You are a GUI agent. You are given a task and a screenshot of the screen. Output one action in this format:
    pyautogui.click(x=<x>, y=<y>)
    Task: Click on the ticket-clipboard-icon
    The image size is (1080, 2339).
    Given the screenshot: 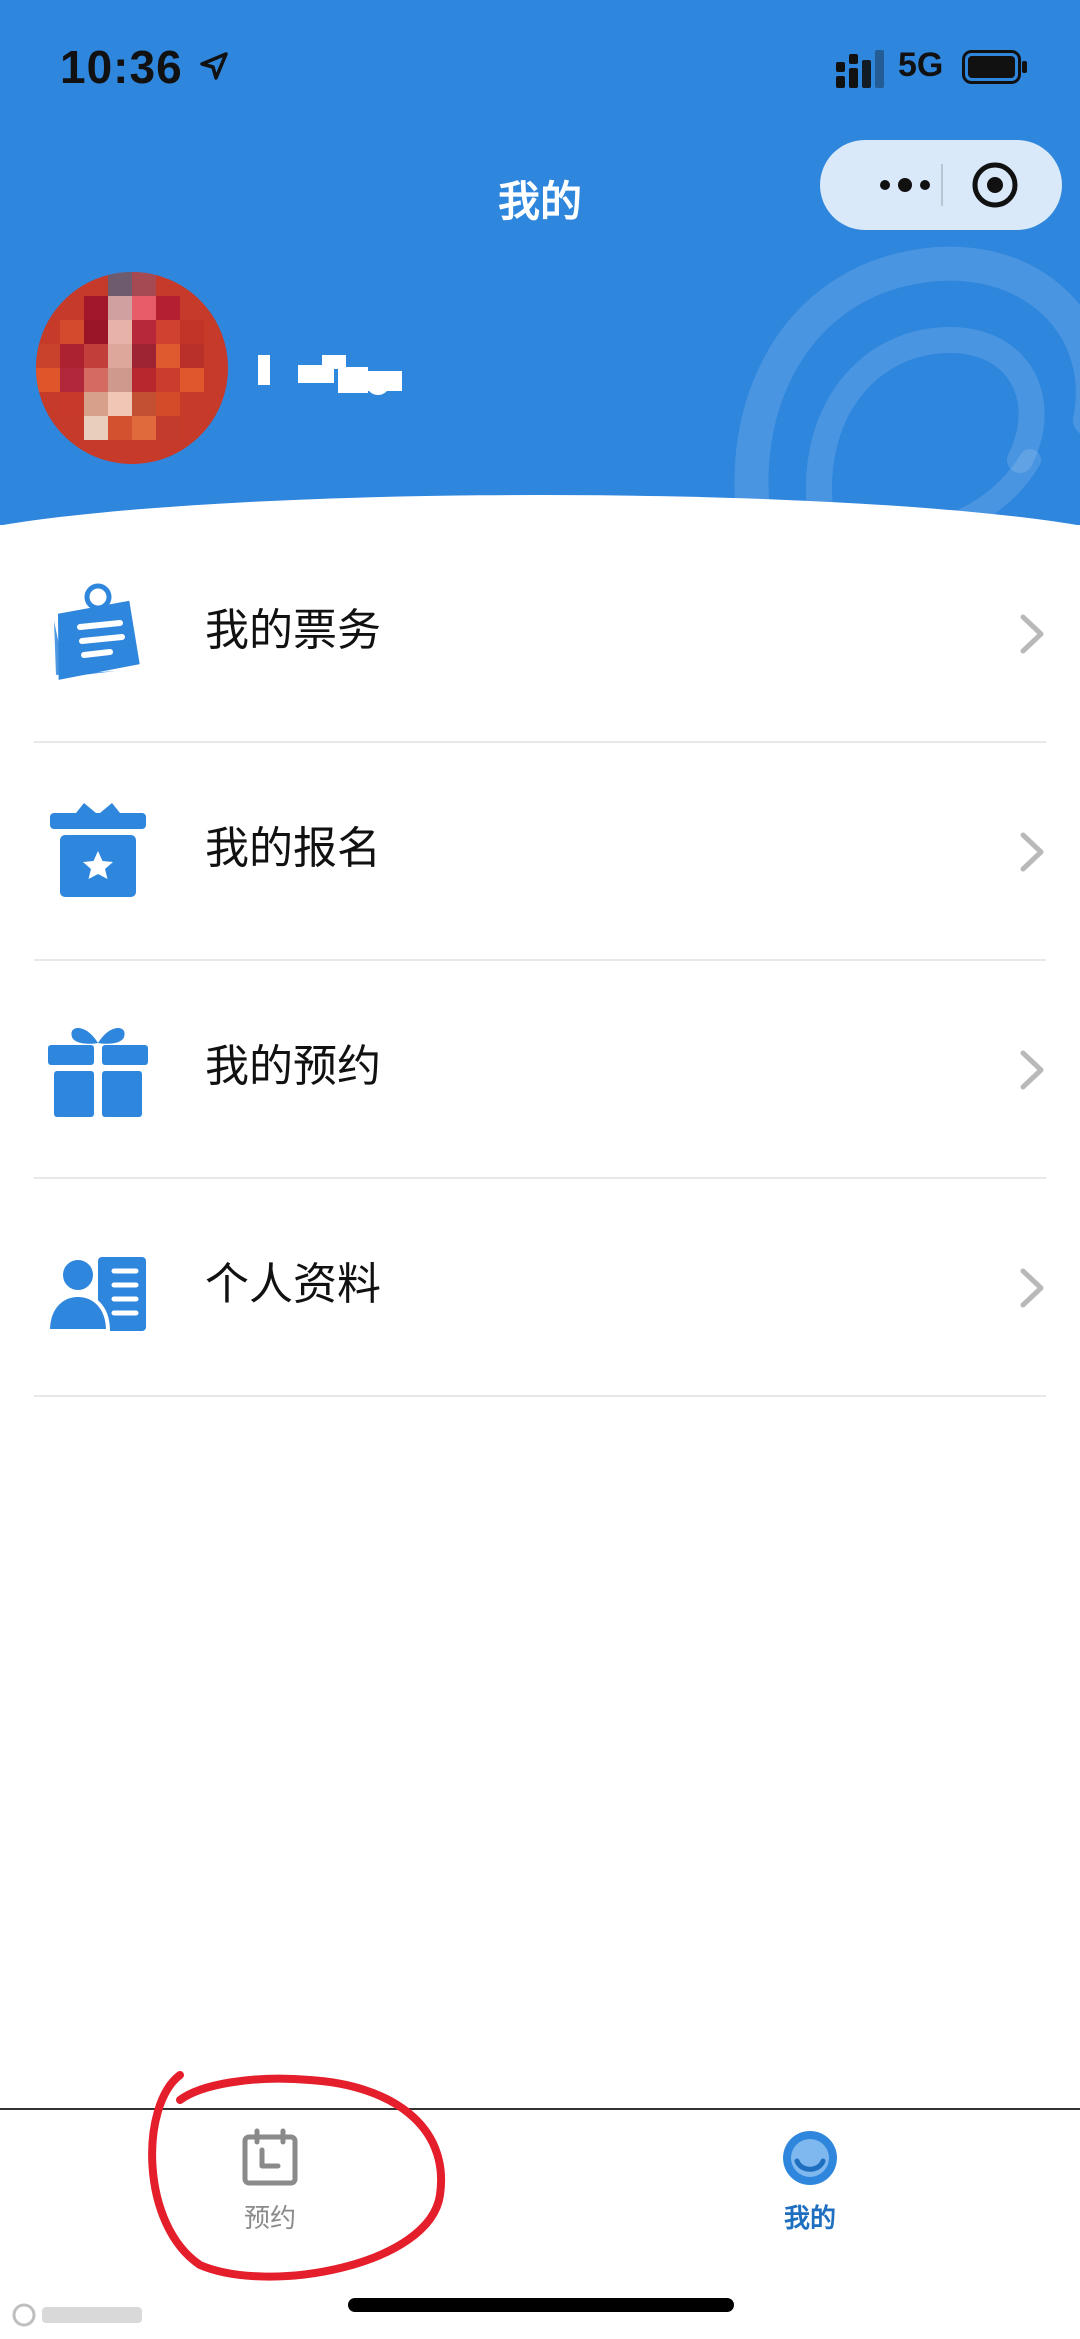 What is the action you would take?
    pyautogui.click(x=97, y=631)
    